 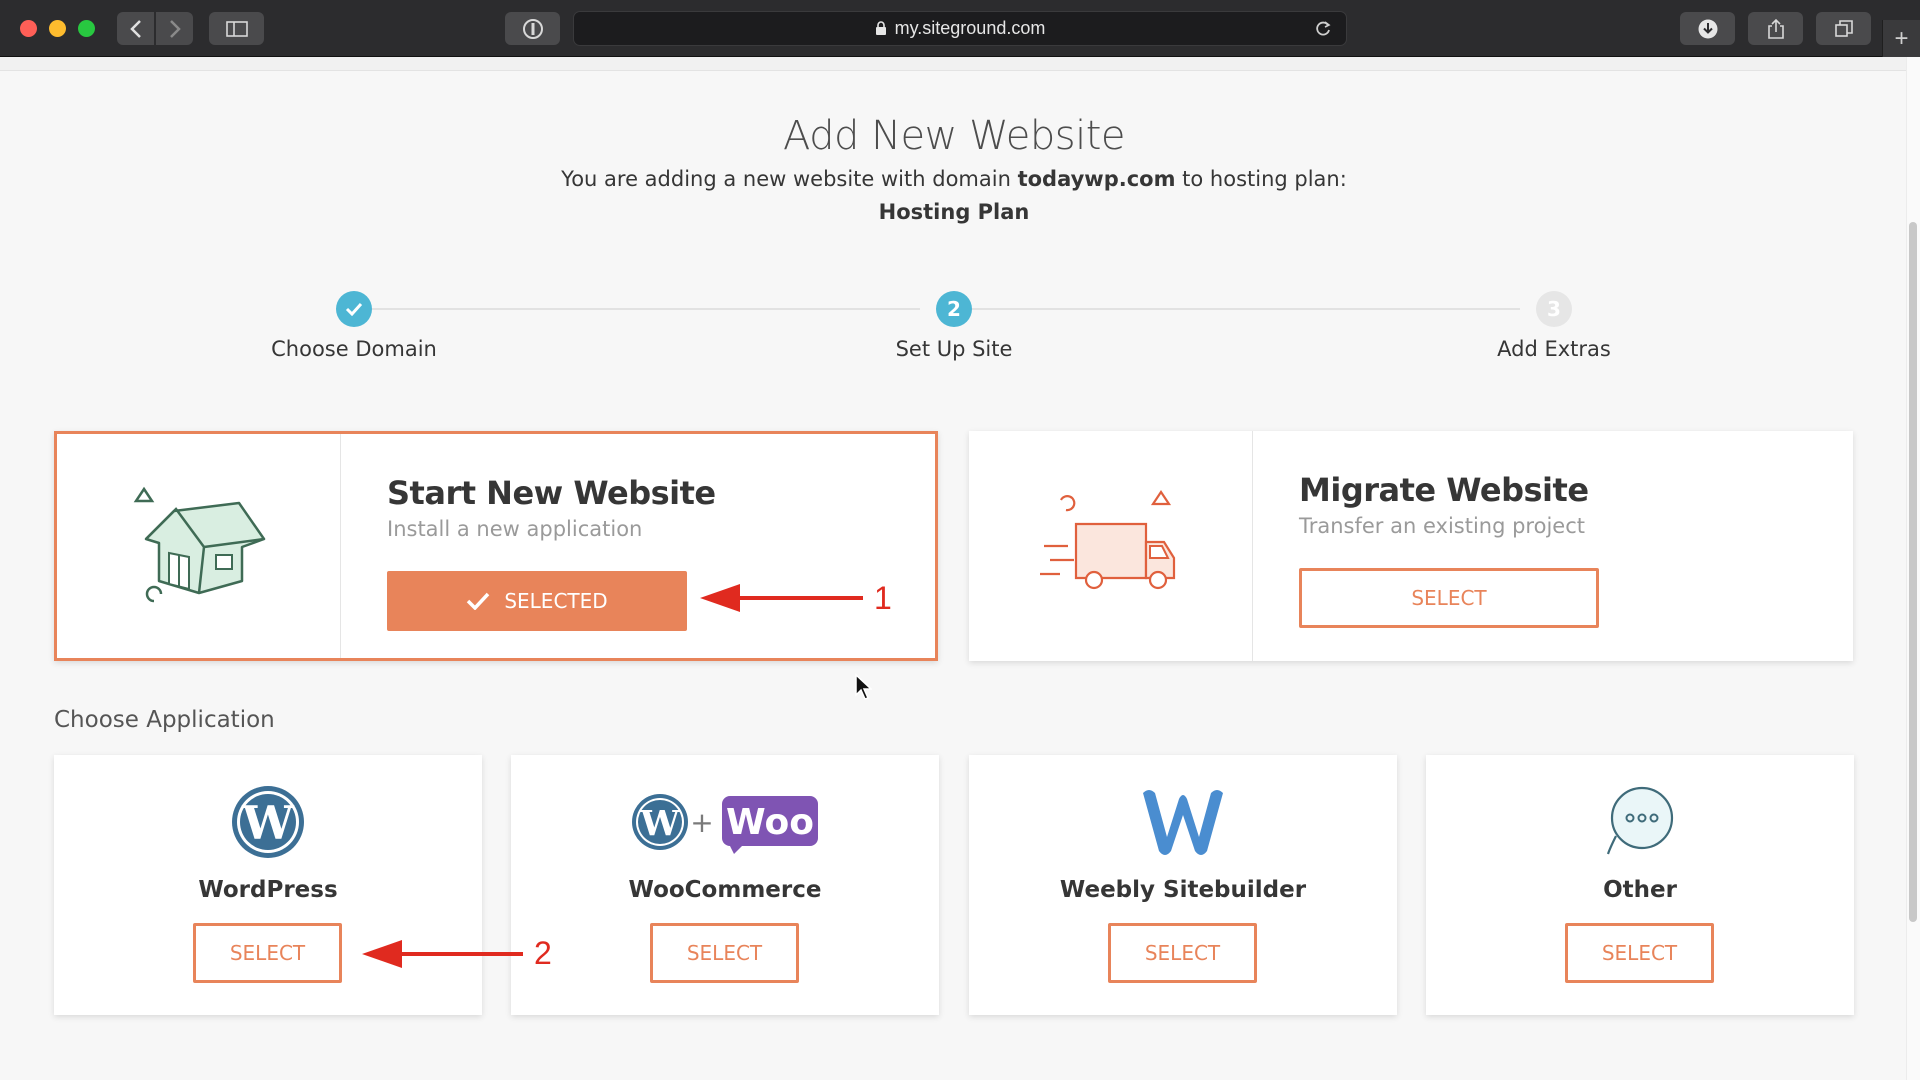 I want to click on wordpress-select-button: SELECT, so click(x=267, y=953).